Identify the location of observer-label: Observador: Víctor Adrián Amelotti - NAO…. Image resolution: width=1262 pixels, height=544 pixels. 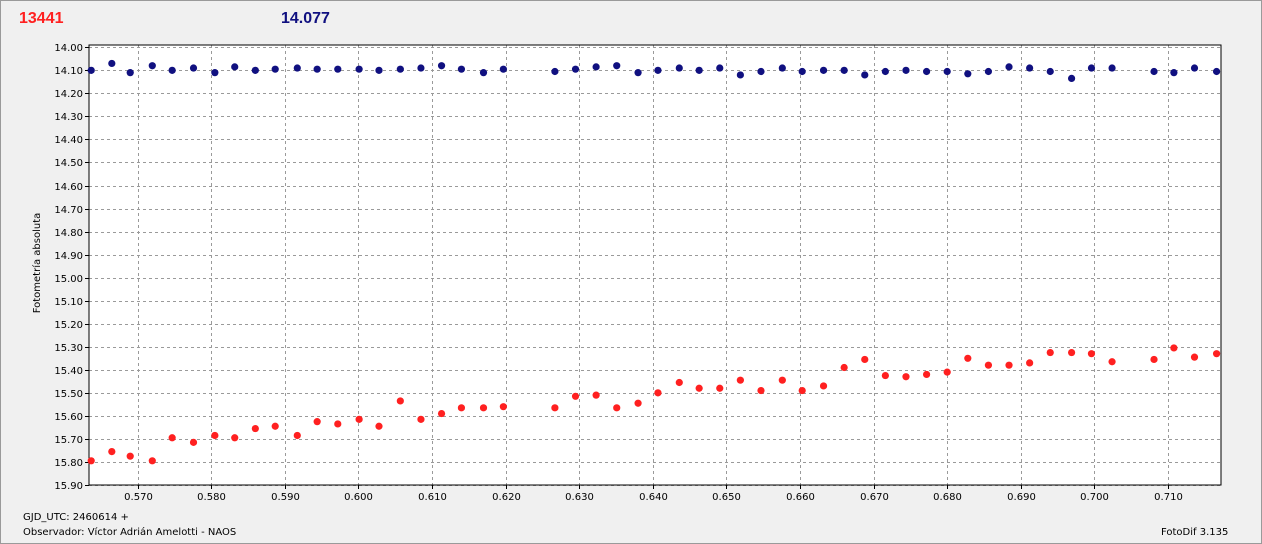
(130, 532).